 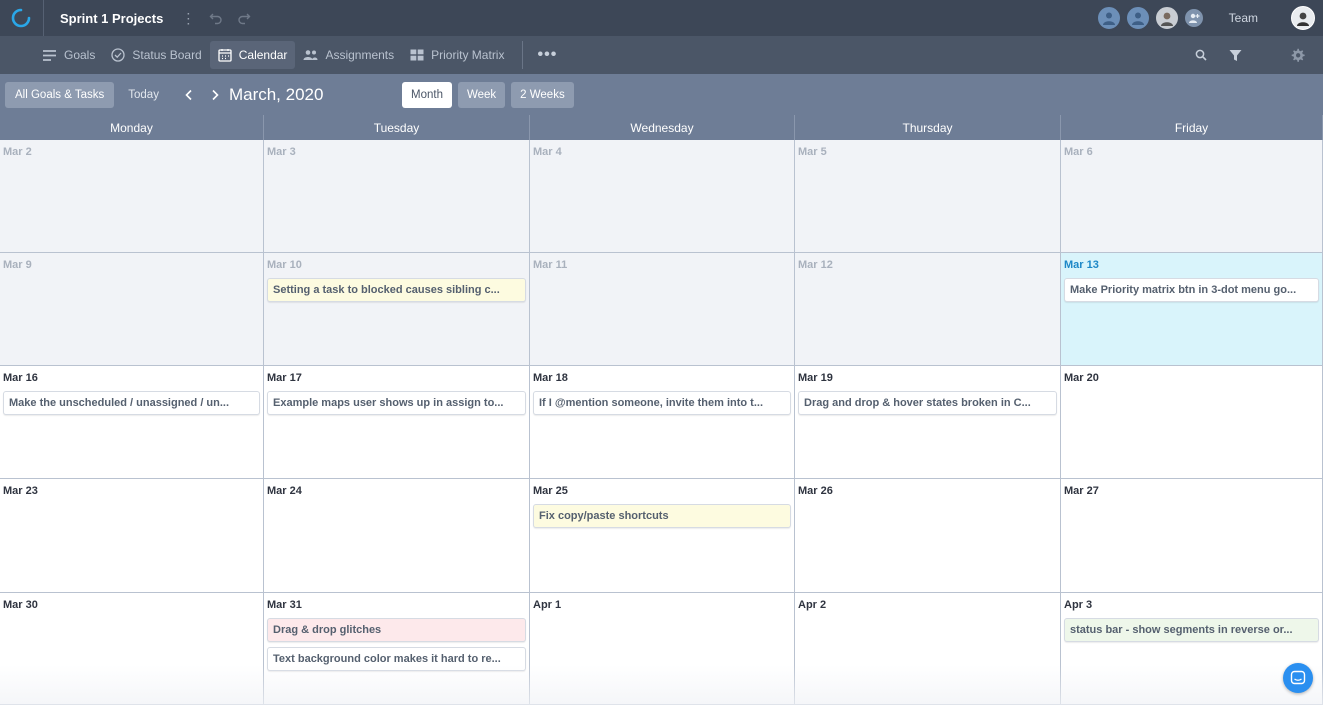 What do you see at coordinates (132, 309) in the screenshot?
I see `day-cell: Mar 9` at bounding box center [132, 309].